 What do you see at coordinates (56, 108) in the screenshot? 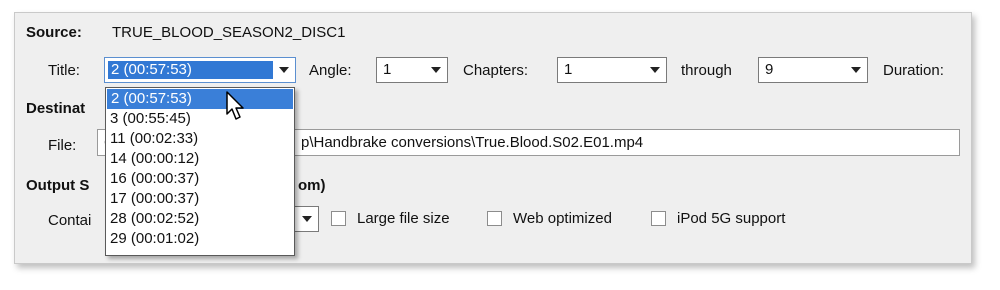
I see `destination-heading: Destinat` at bounding box center [56, 108].